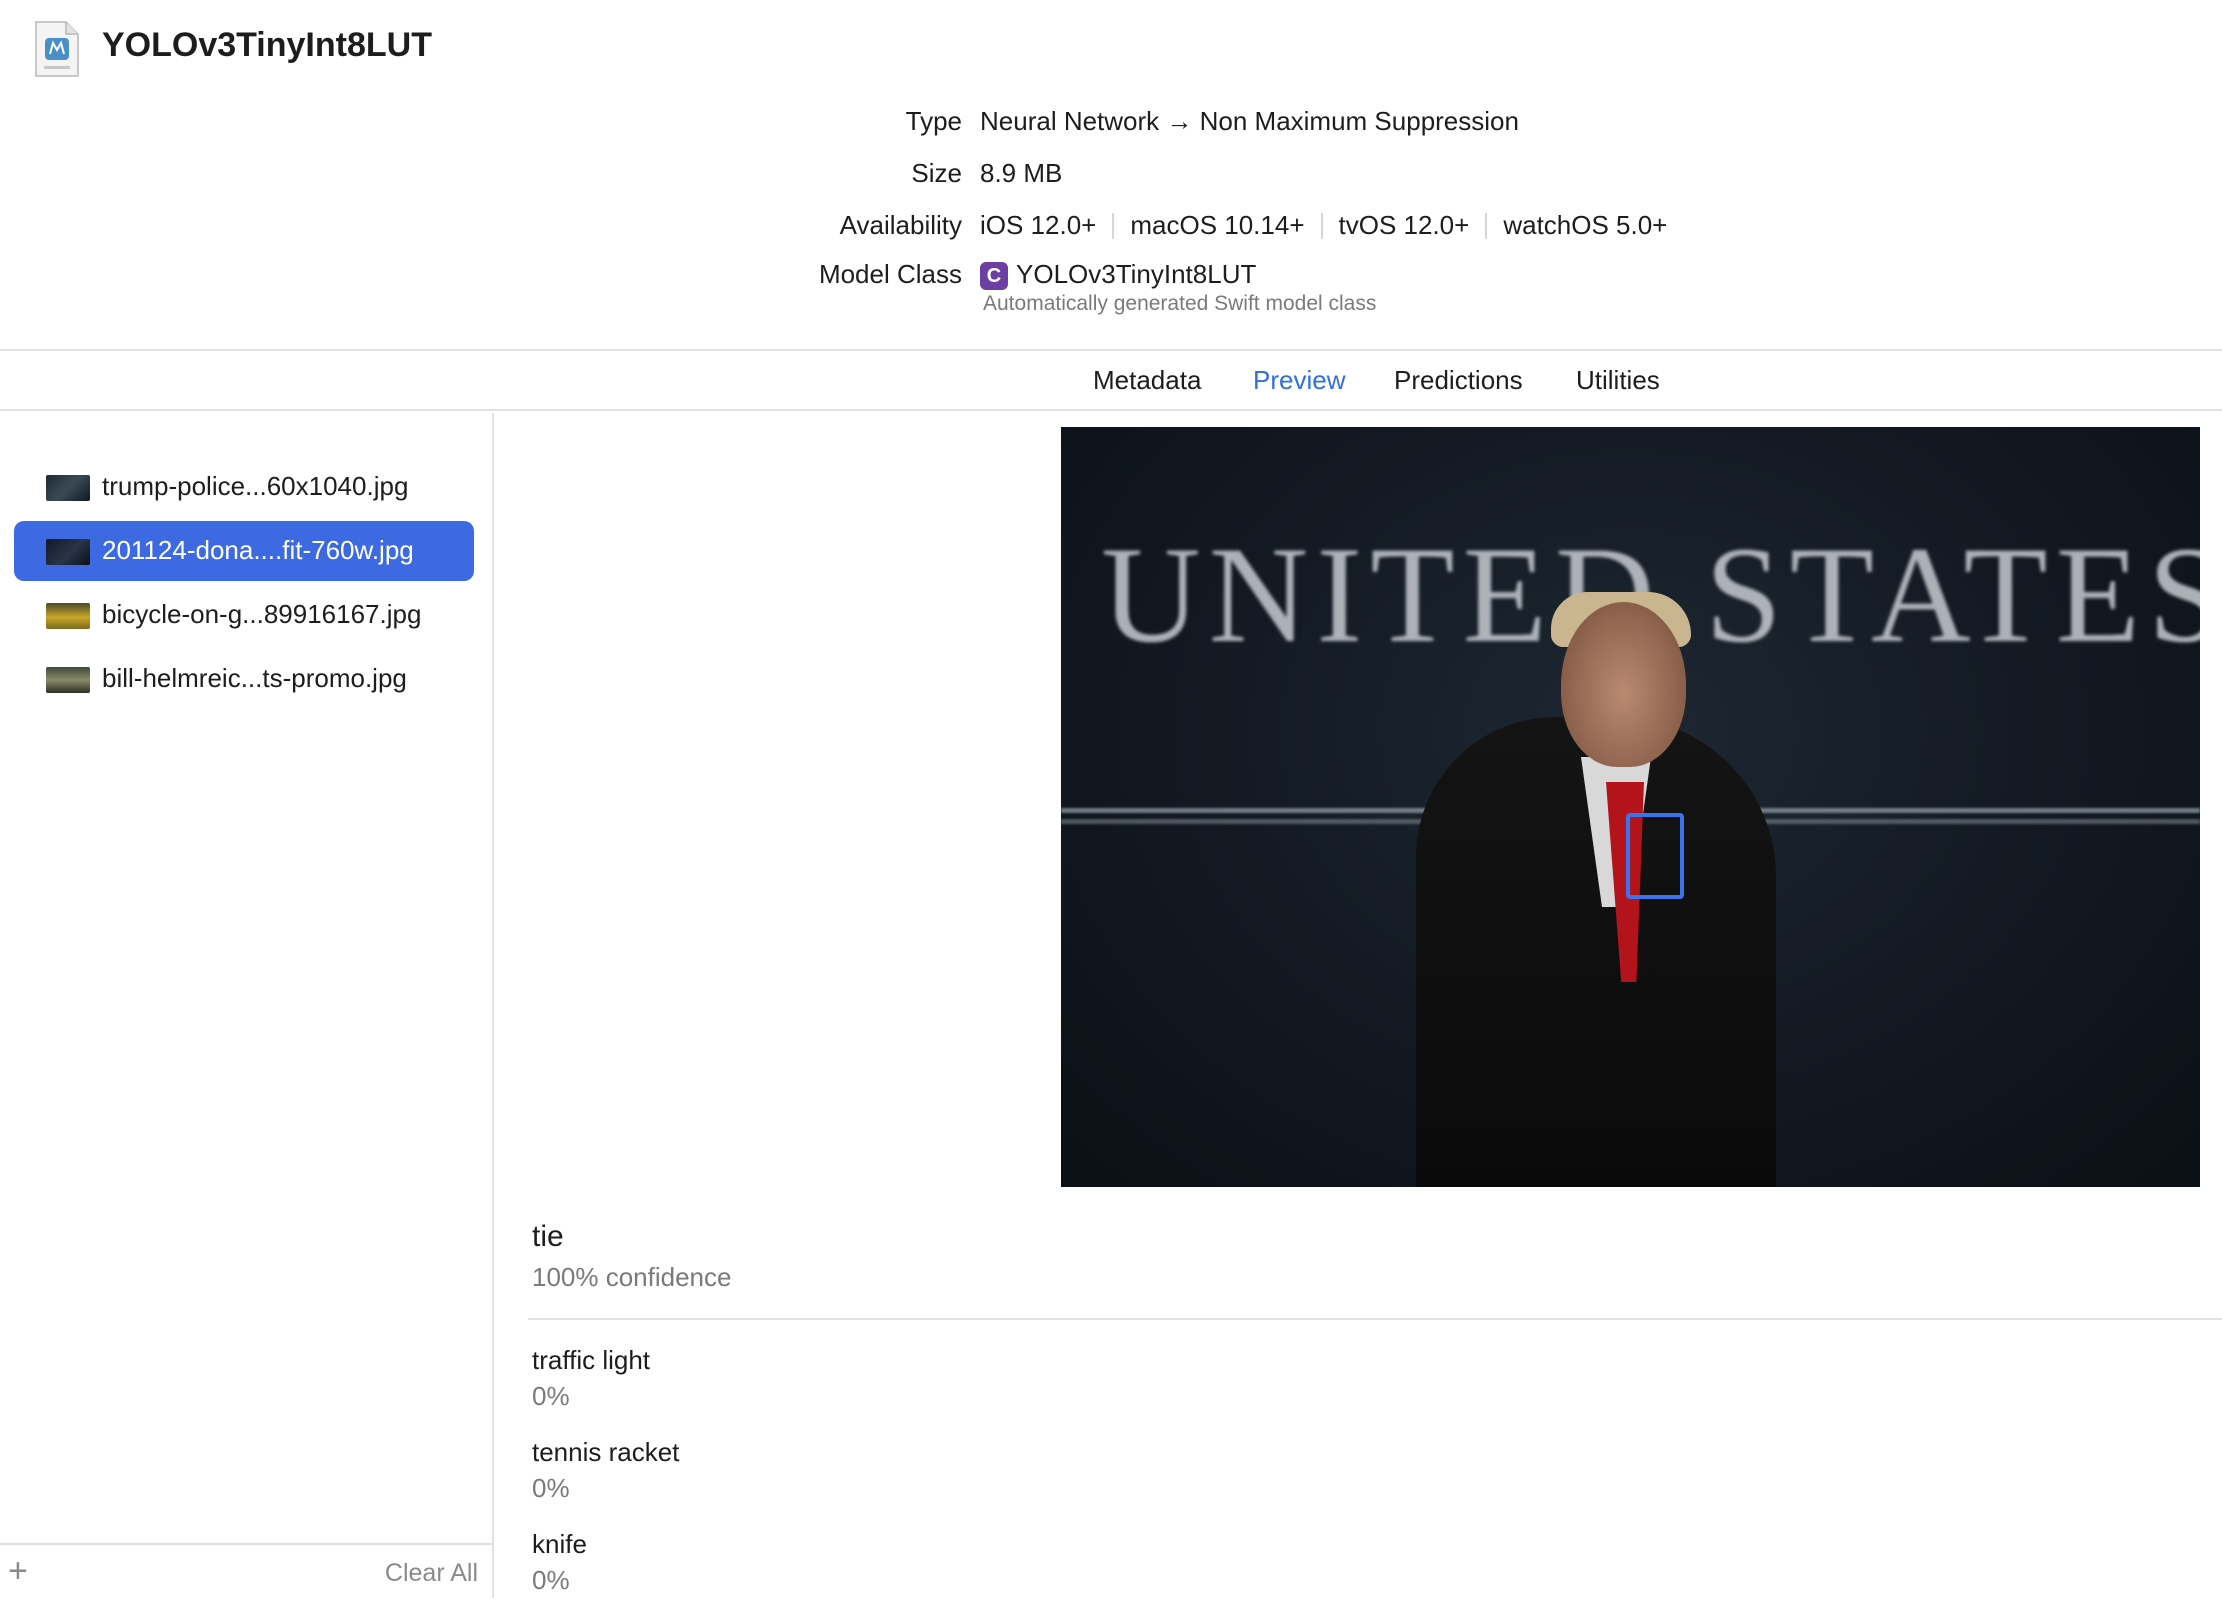 The image size is (2222, 1598). What do you see at coordinates (1021, 173) in the screenshot?
I see `size-value: 8.9 MB` at bounding box center [1021, 173].